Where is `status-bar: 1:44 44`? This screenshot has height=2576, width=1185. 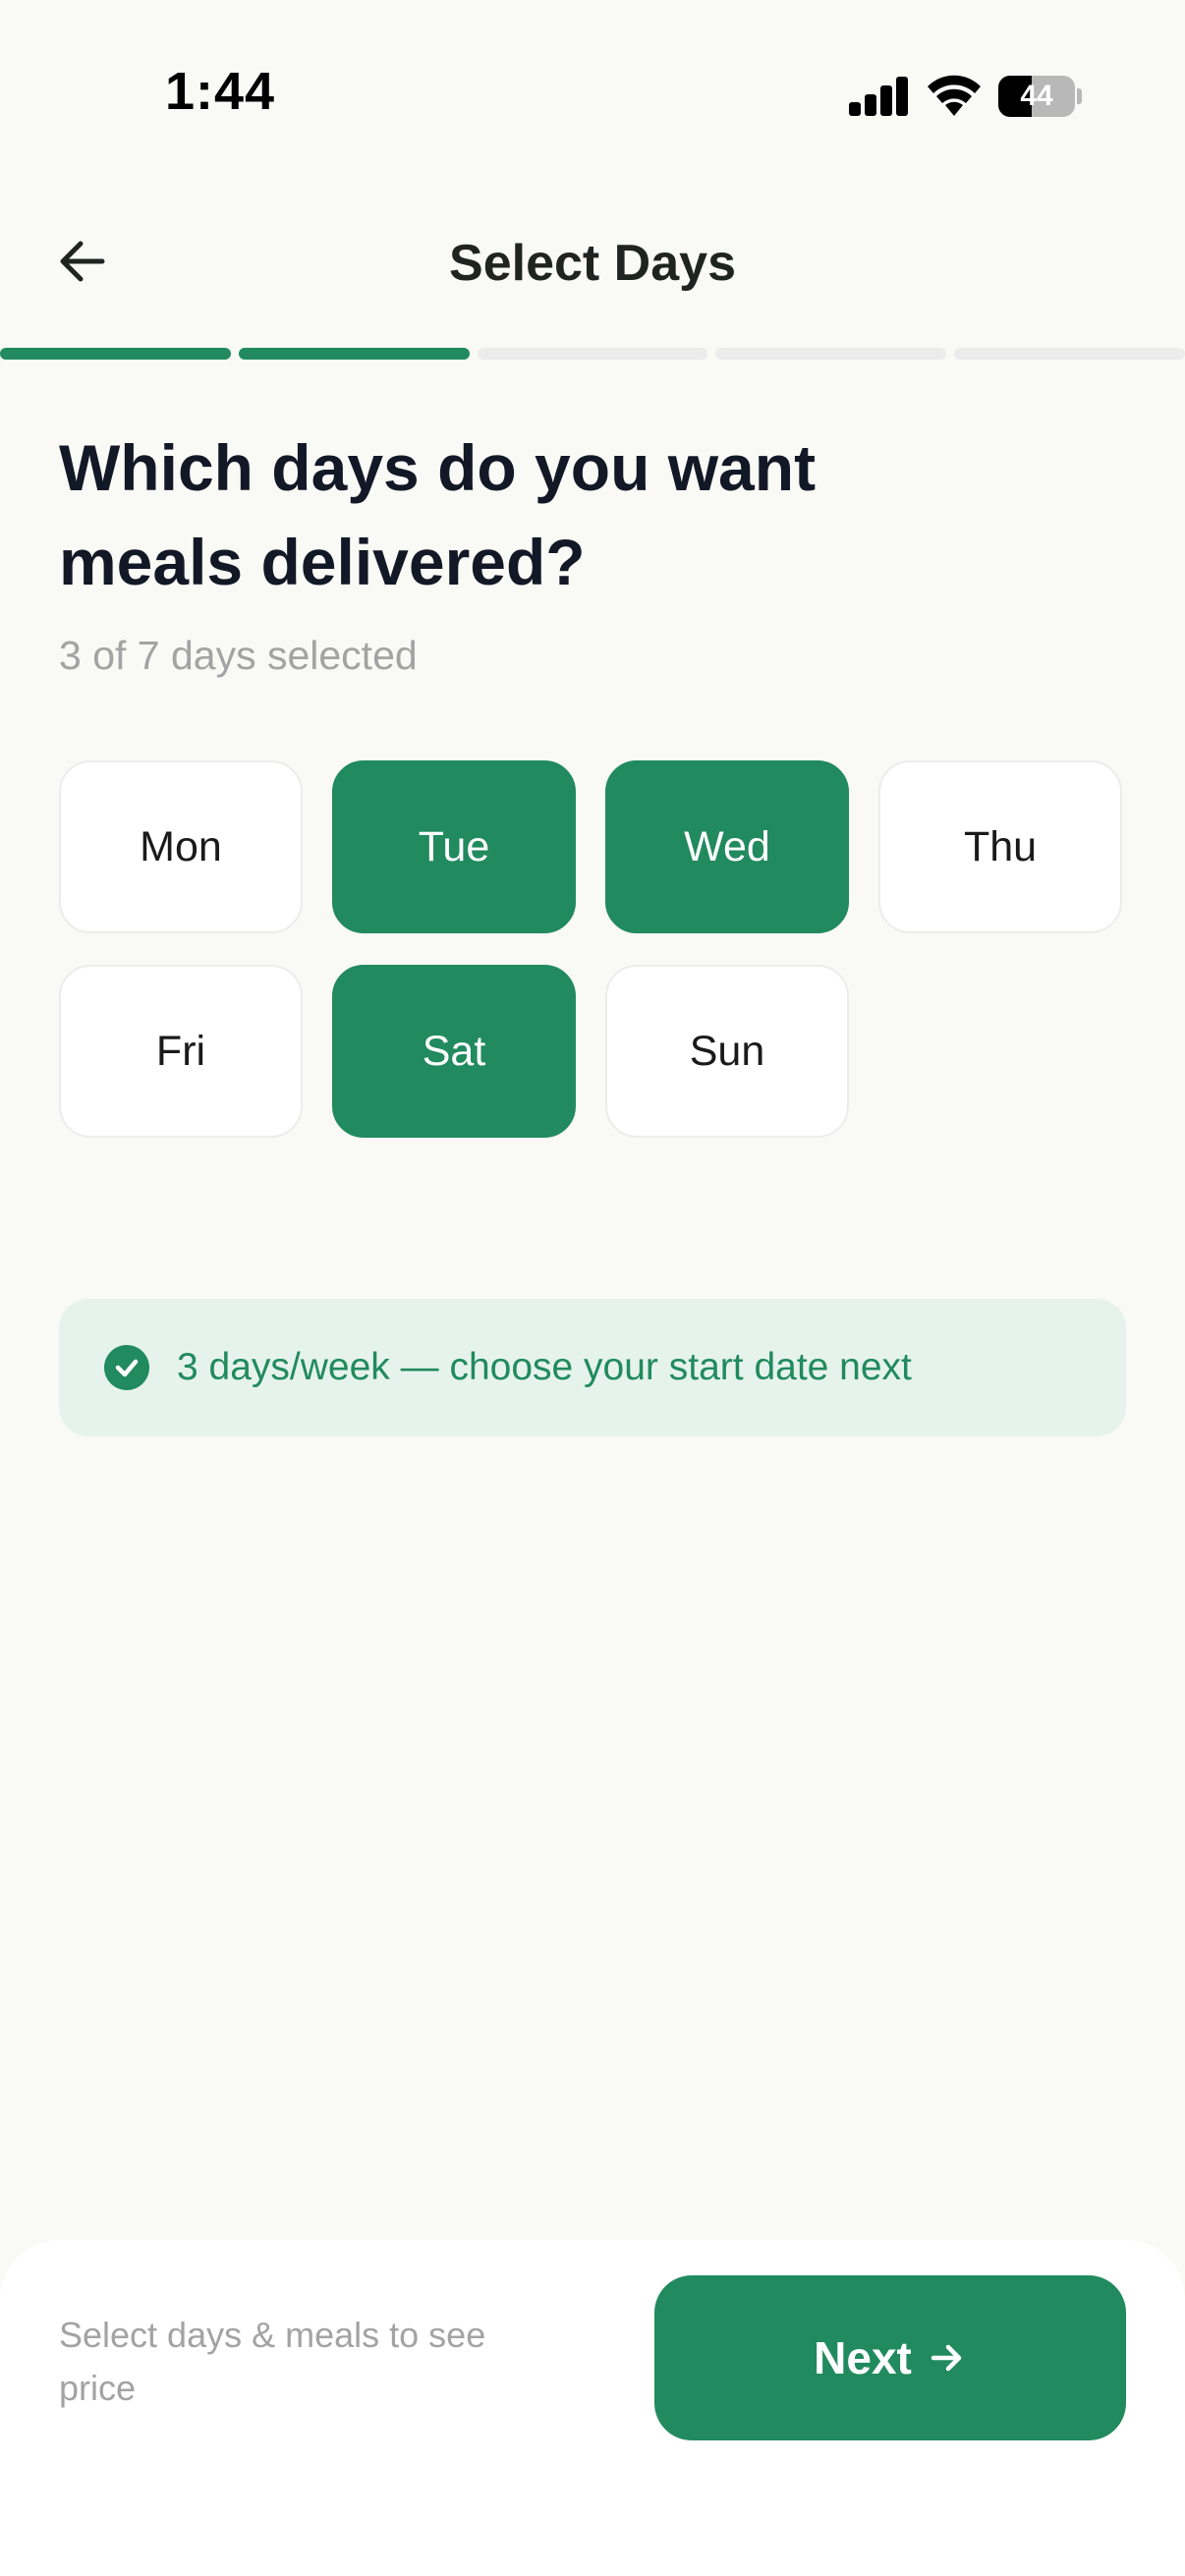
status-bar: 1:44 44 is located at coordinates (592, 93).